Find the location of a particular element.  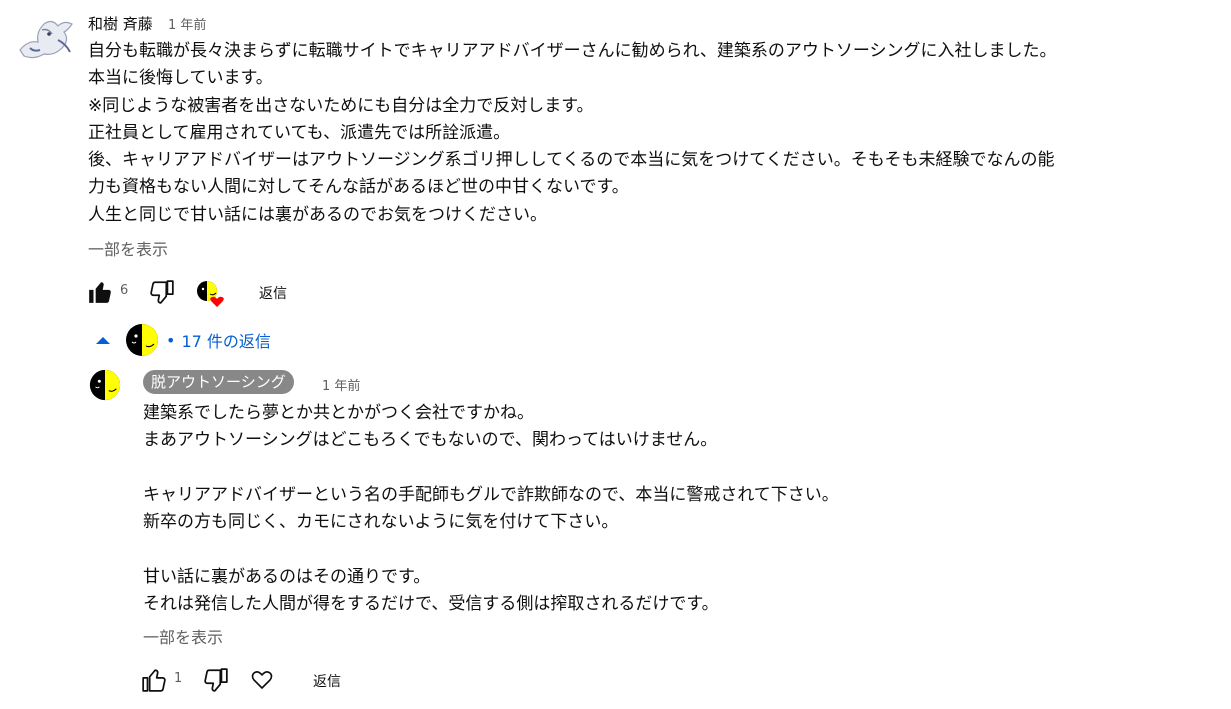

creator-heart-icon is located at coordinates (210, 294).